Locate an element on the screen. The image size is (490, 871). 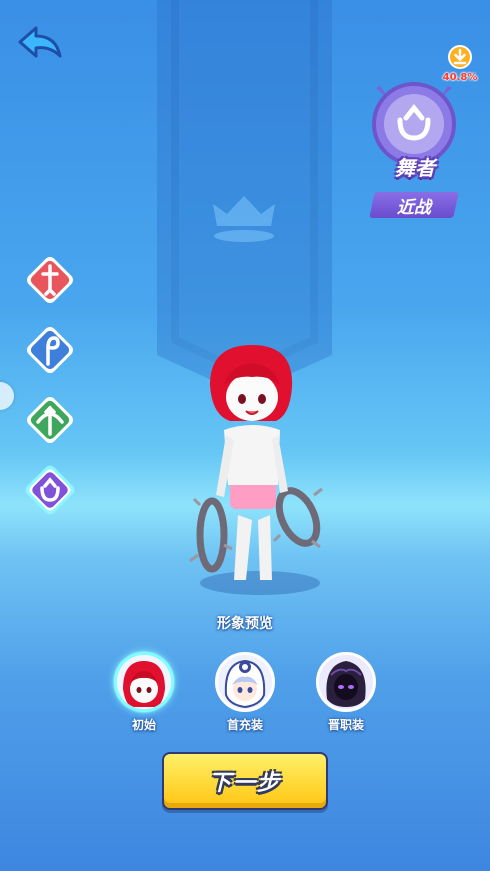
back-arrow-icon is located at coordinates (40, 42).